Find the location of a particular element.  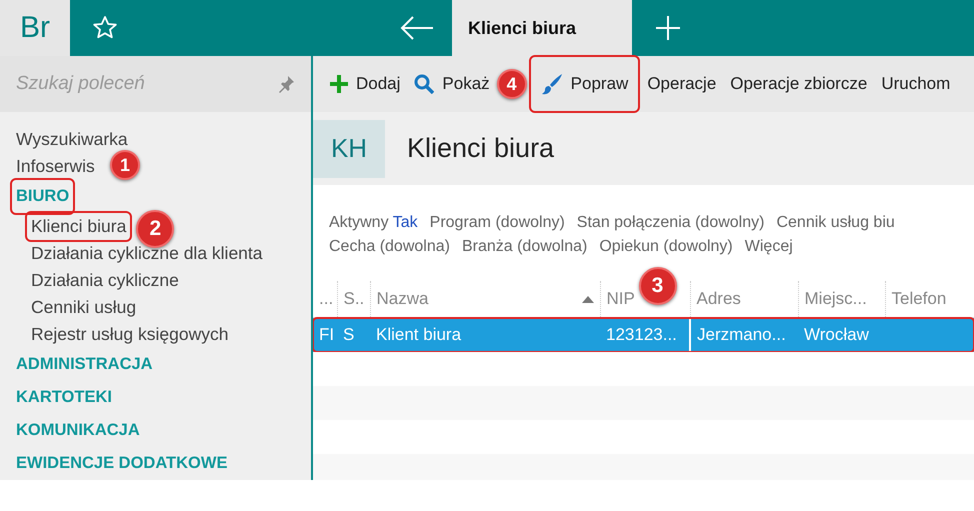

toolbar-button: Uruchom is located at coordinates (916, 84).